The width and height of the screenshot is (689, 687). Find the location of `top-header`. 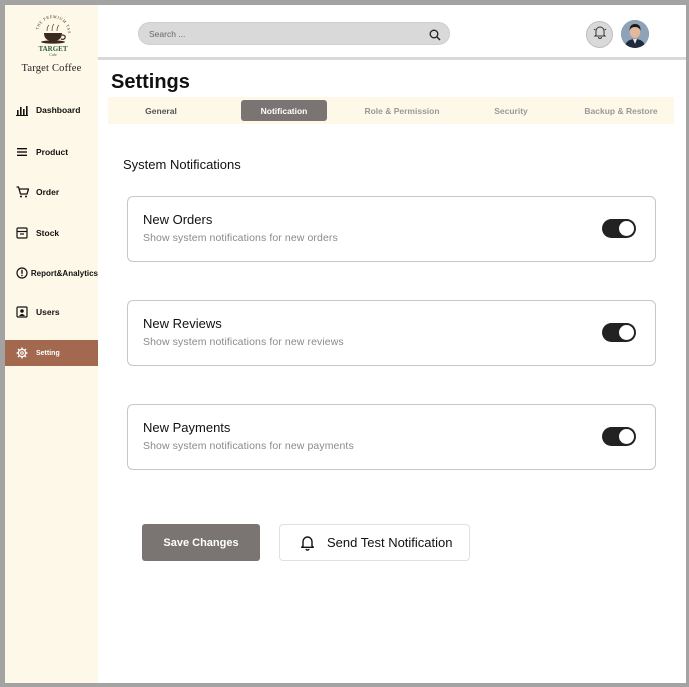

top-header is located at coordinates (392, 32).